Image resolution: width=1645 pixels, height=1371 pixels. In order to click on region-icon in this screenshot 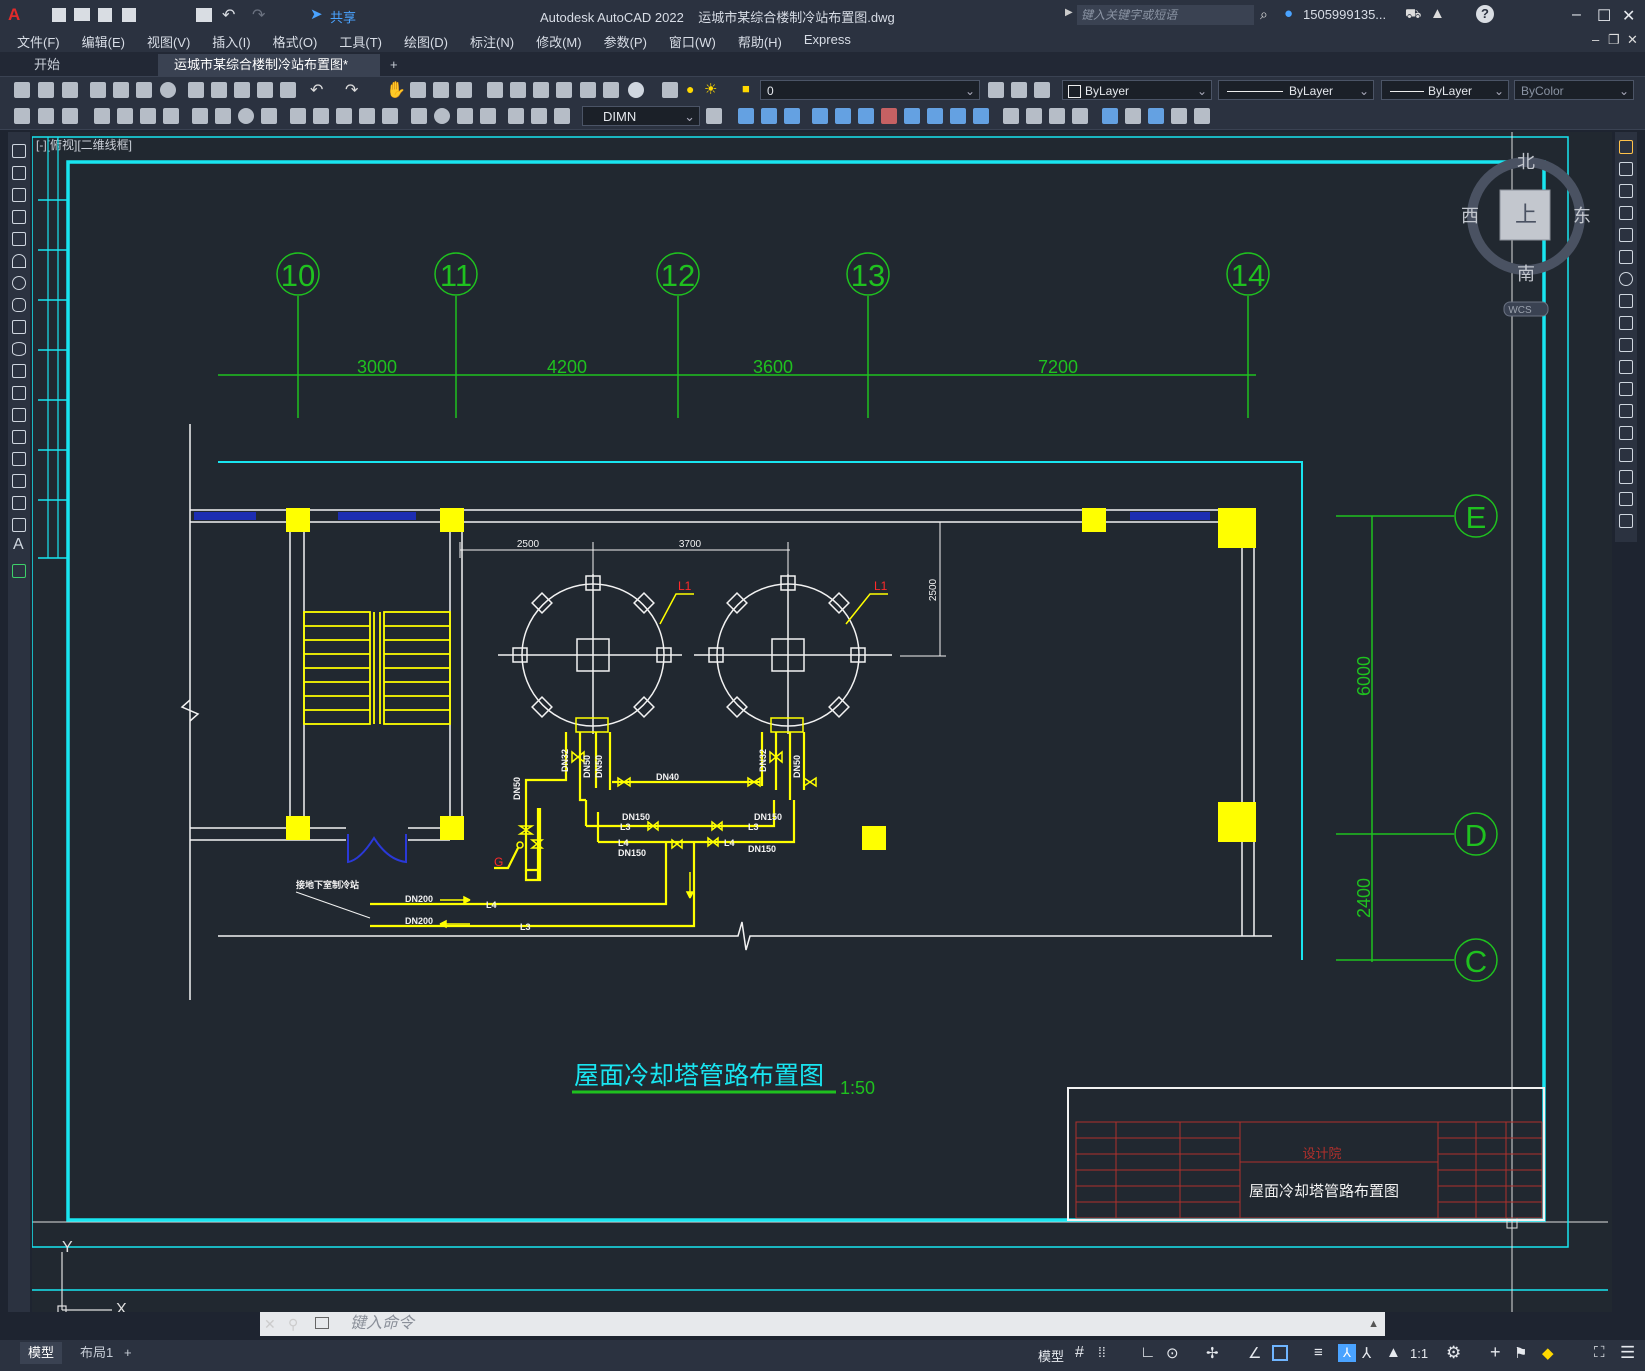, I will do `click(19, 503)`.